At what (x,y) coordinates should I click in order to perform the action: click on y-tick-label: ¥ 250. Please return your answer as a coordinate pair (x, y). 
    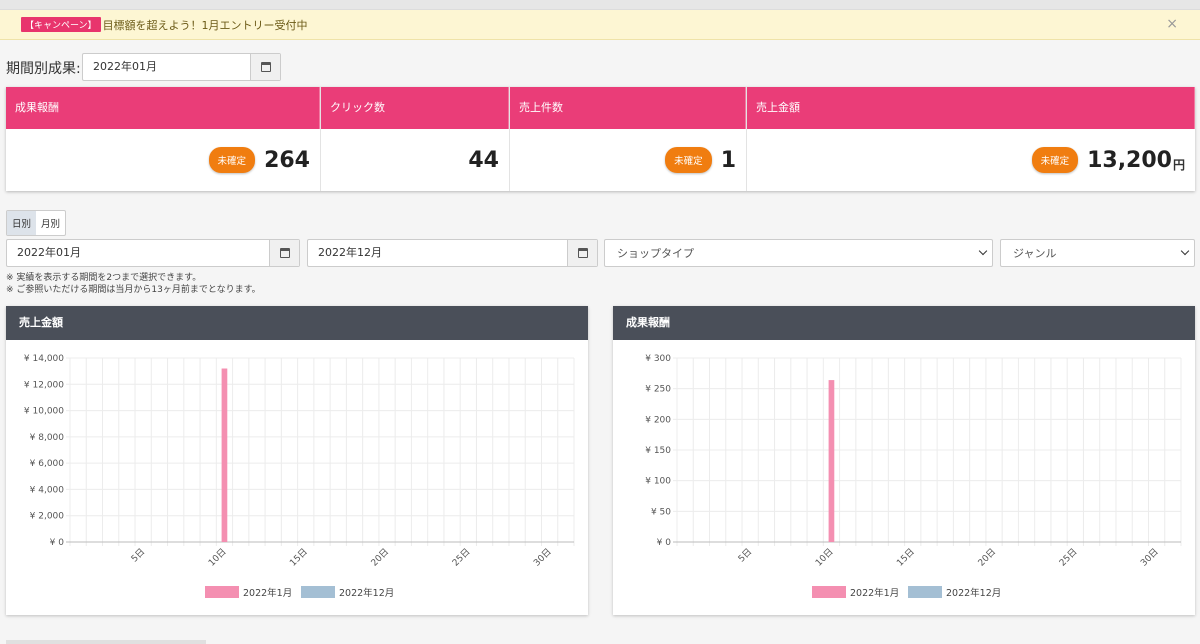
    Looking at the image, I should click on (658, 390).